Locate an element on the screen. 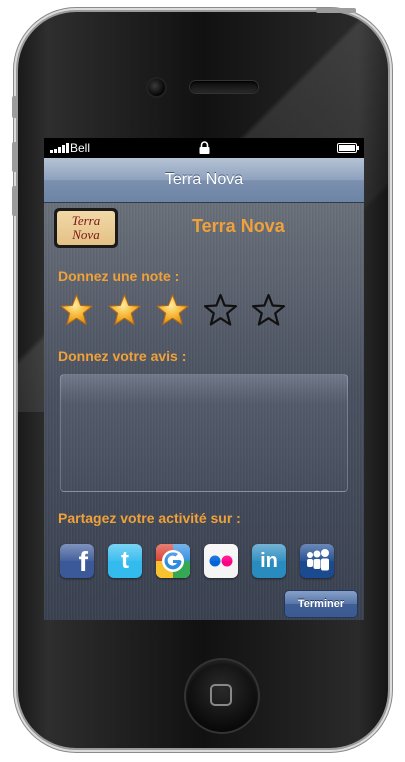 This screenshot has width=405, height=762. silent-switch is located at coordinates (14, 107).